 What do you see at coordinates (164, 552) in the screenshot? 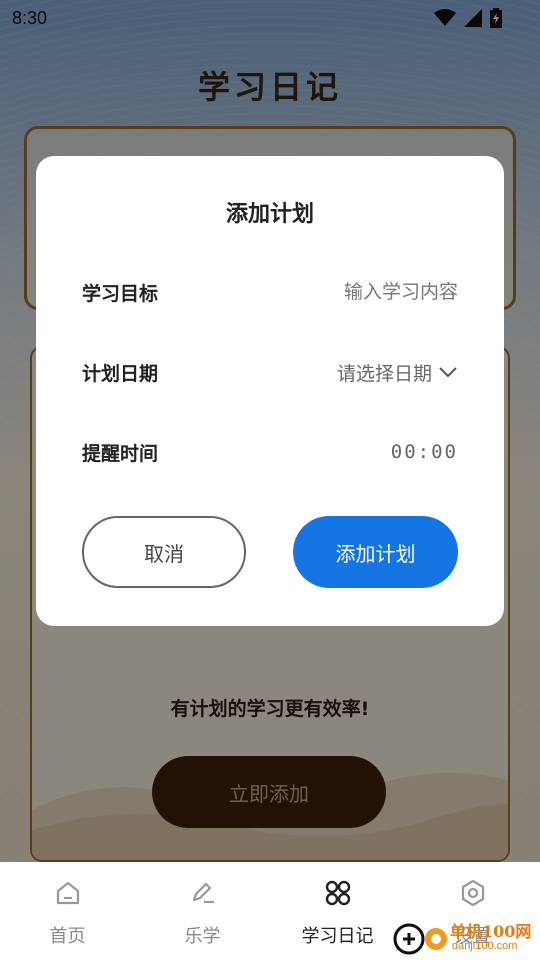
I see `cancel-button: 取消` at bounding box center [164, 552].